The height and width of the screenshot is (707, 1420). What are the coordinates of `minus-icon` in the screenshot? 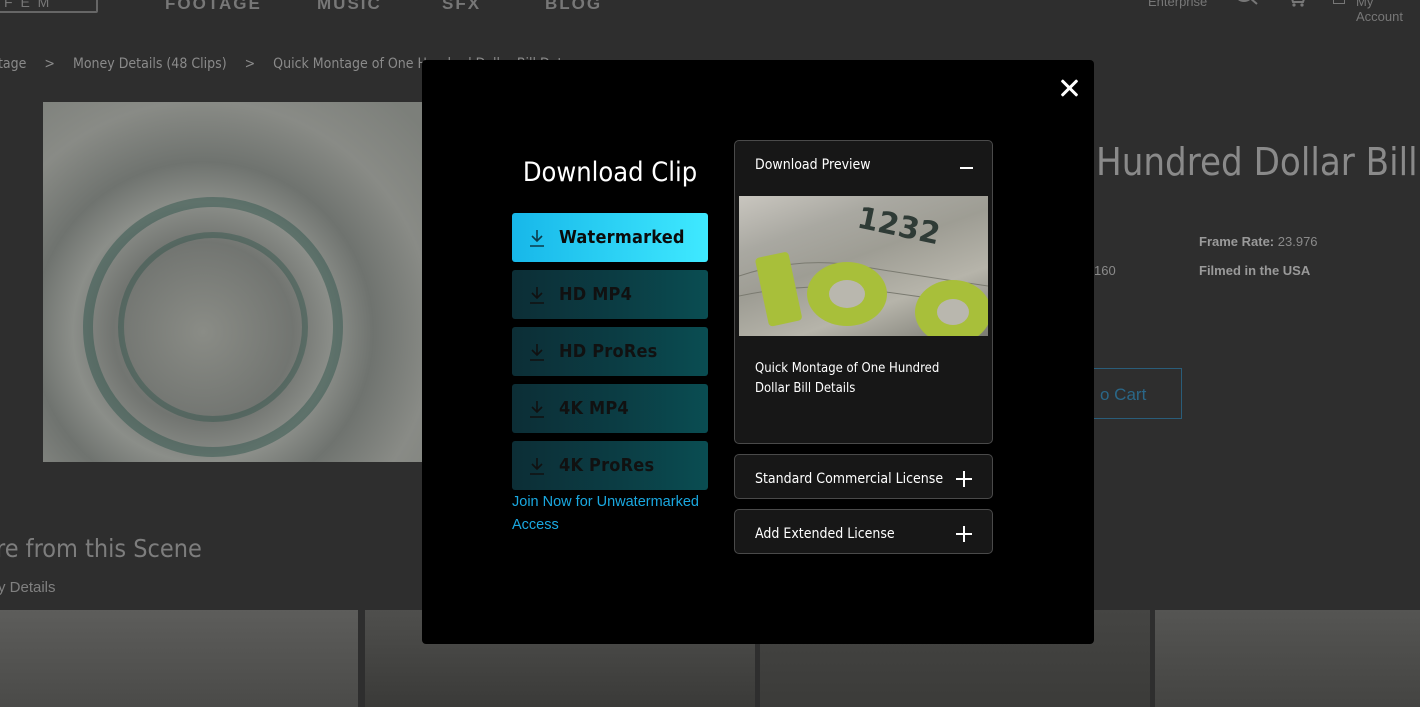 It's located at (966, 168).